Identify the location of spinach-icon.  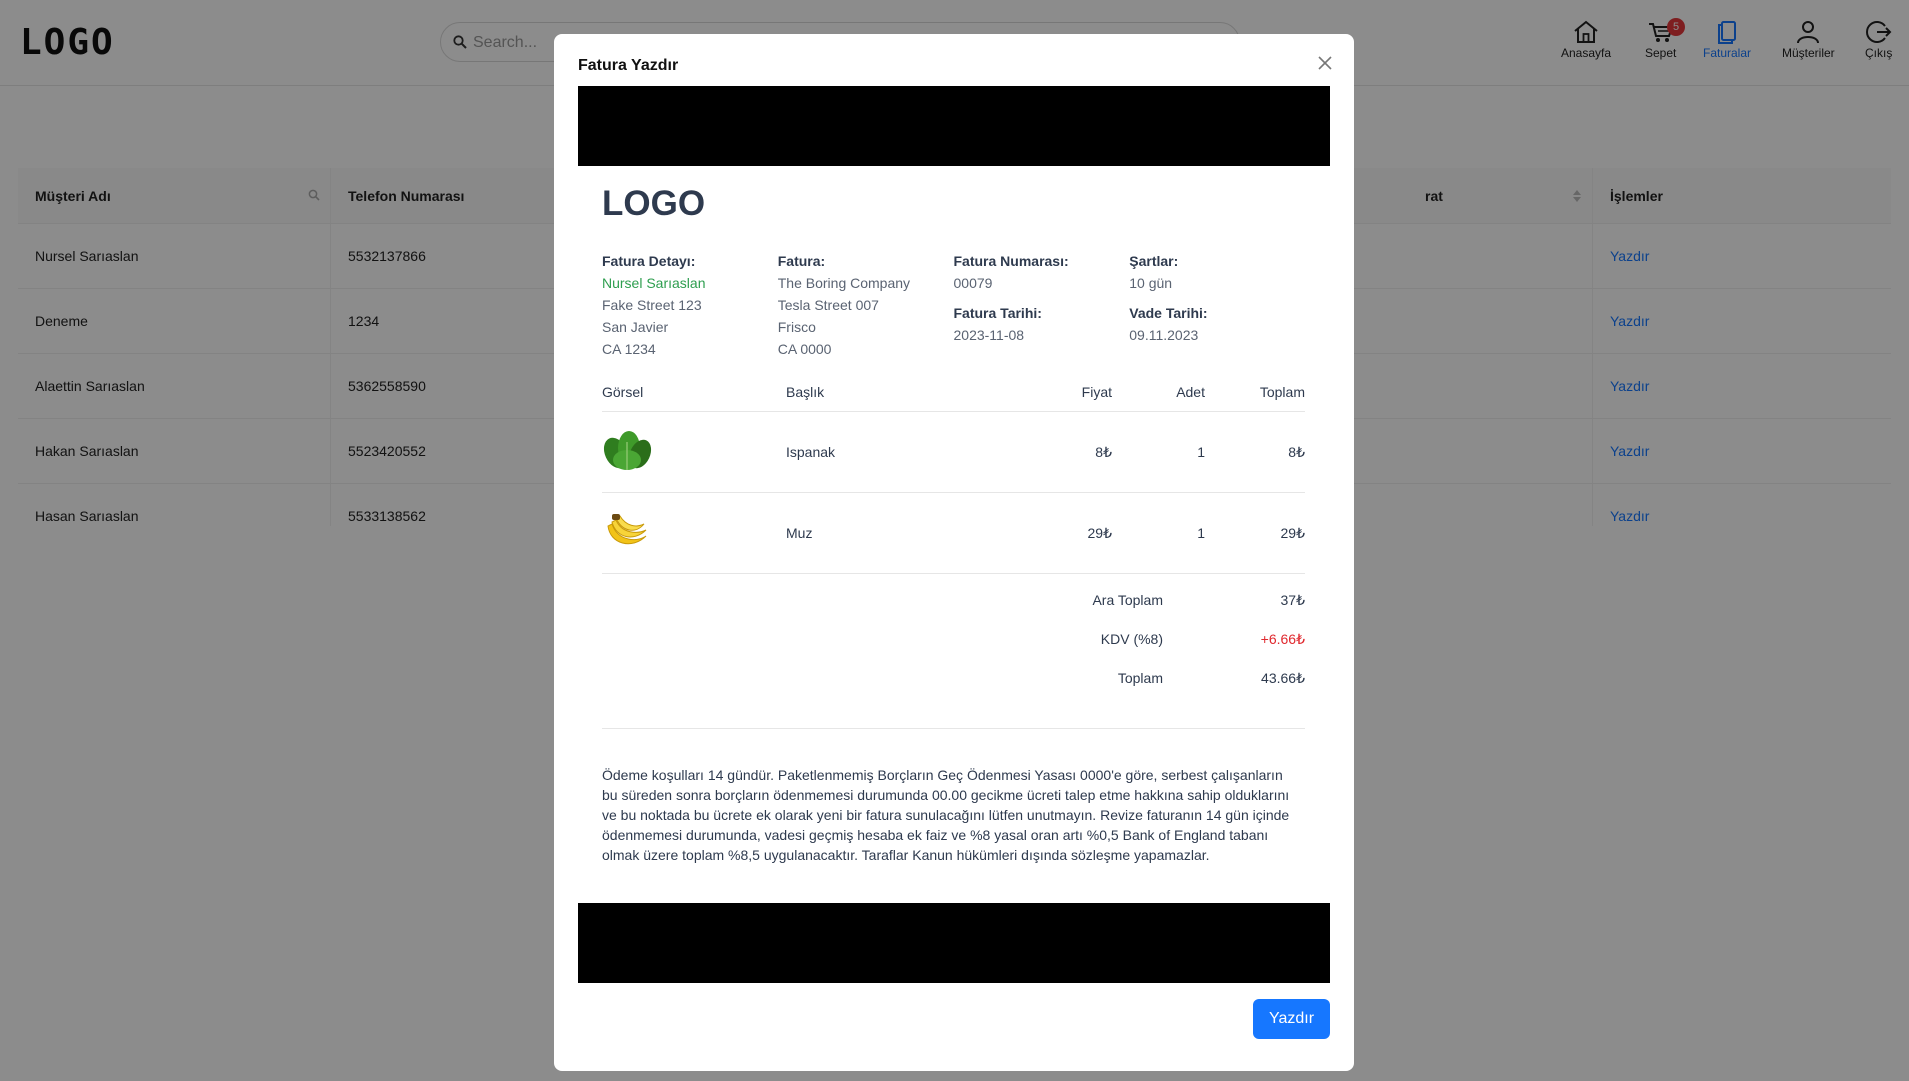
(627, 450).